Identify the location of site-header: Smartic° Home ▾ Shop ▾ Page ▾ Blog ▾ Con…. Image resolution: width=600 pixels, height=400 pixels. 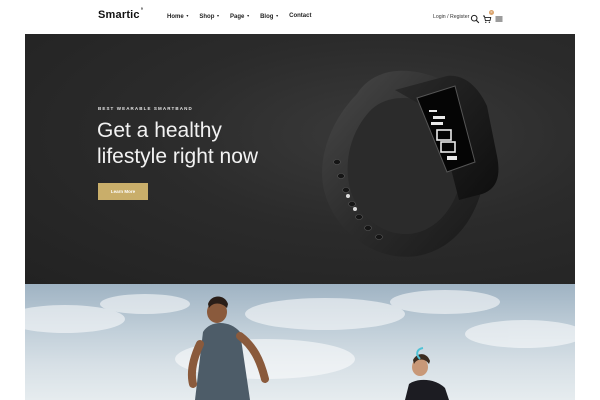
(300, 17).